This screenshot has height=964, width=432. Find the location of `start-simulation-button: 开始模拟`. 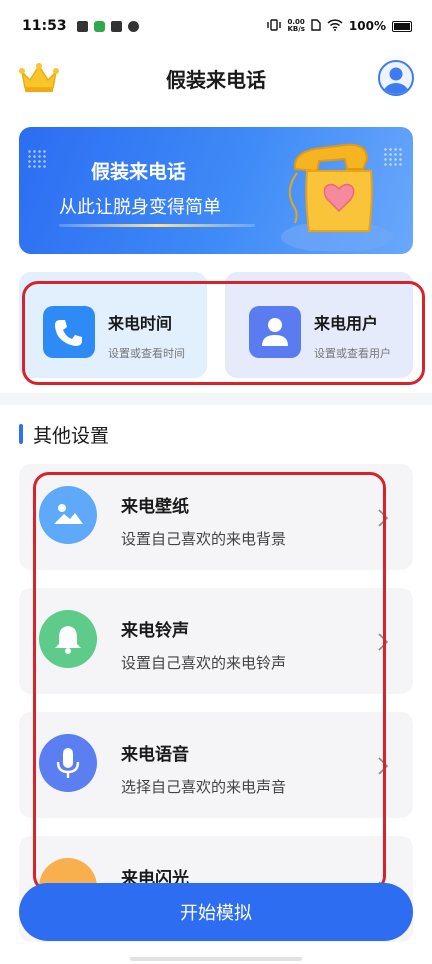

start-simulation-button: 开始模拟 is located at coordinates (216, 912).